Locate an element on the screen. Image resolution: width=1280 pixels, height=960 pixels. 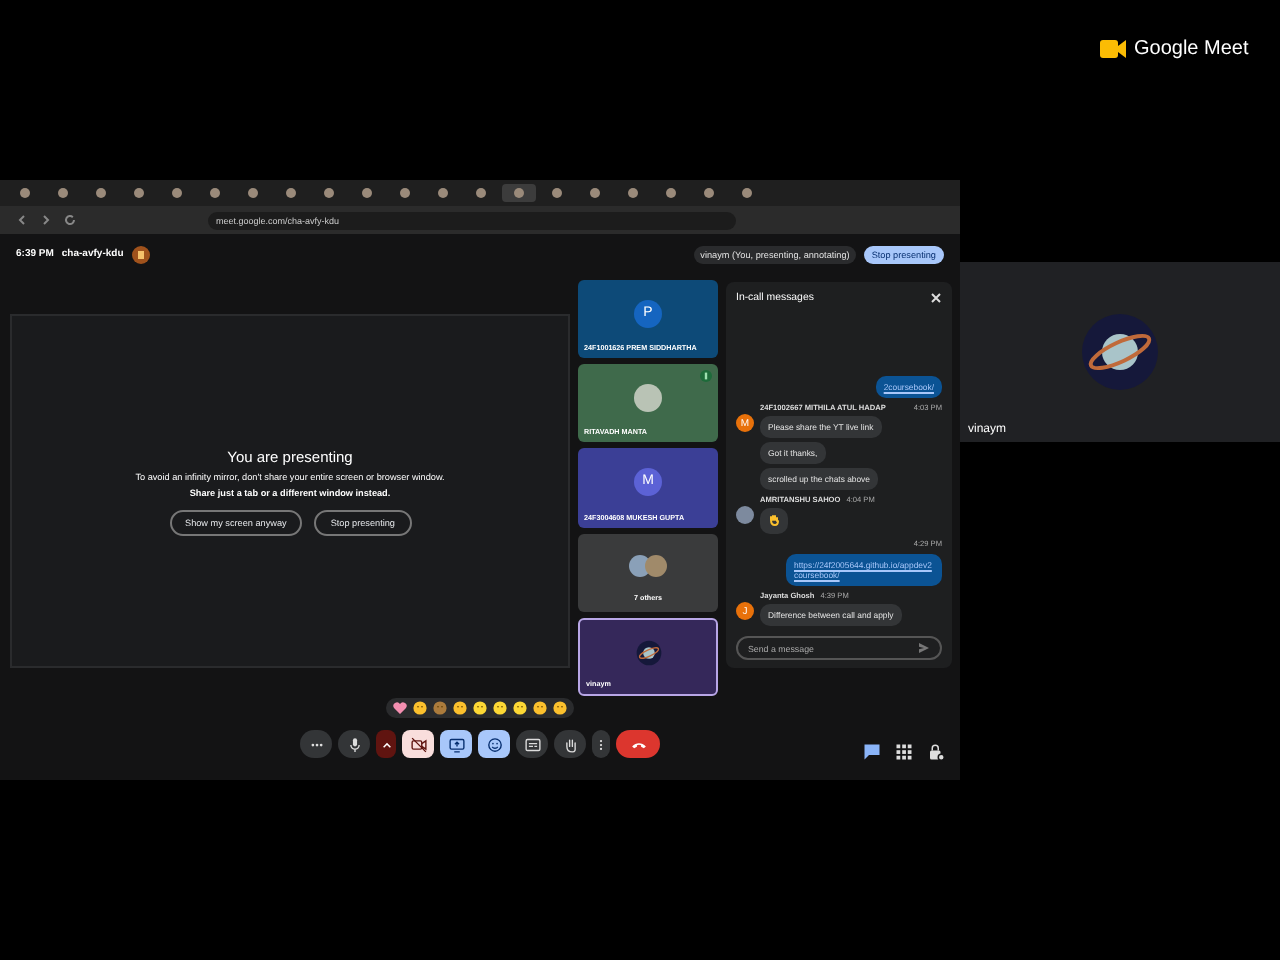
lock-button is located at coordinates (936, 752).